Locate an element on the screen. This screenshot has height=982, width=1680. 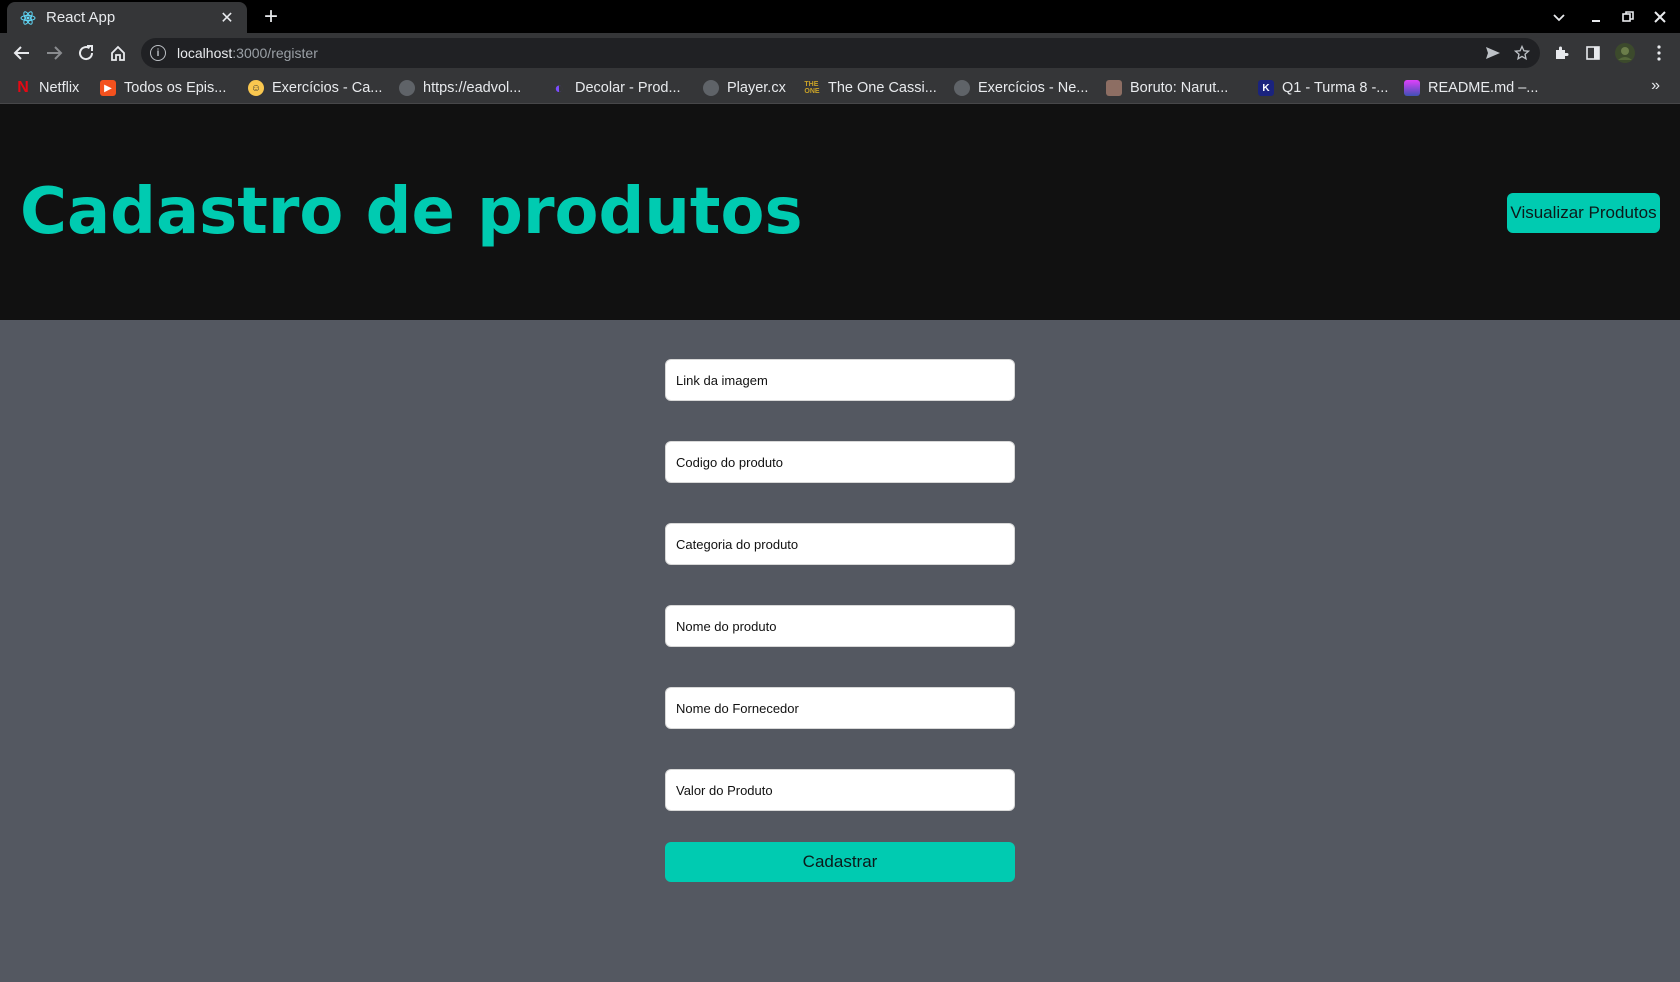
menu-icon is located at coordinates (1659, 53).